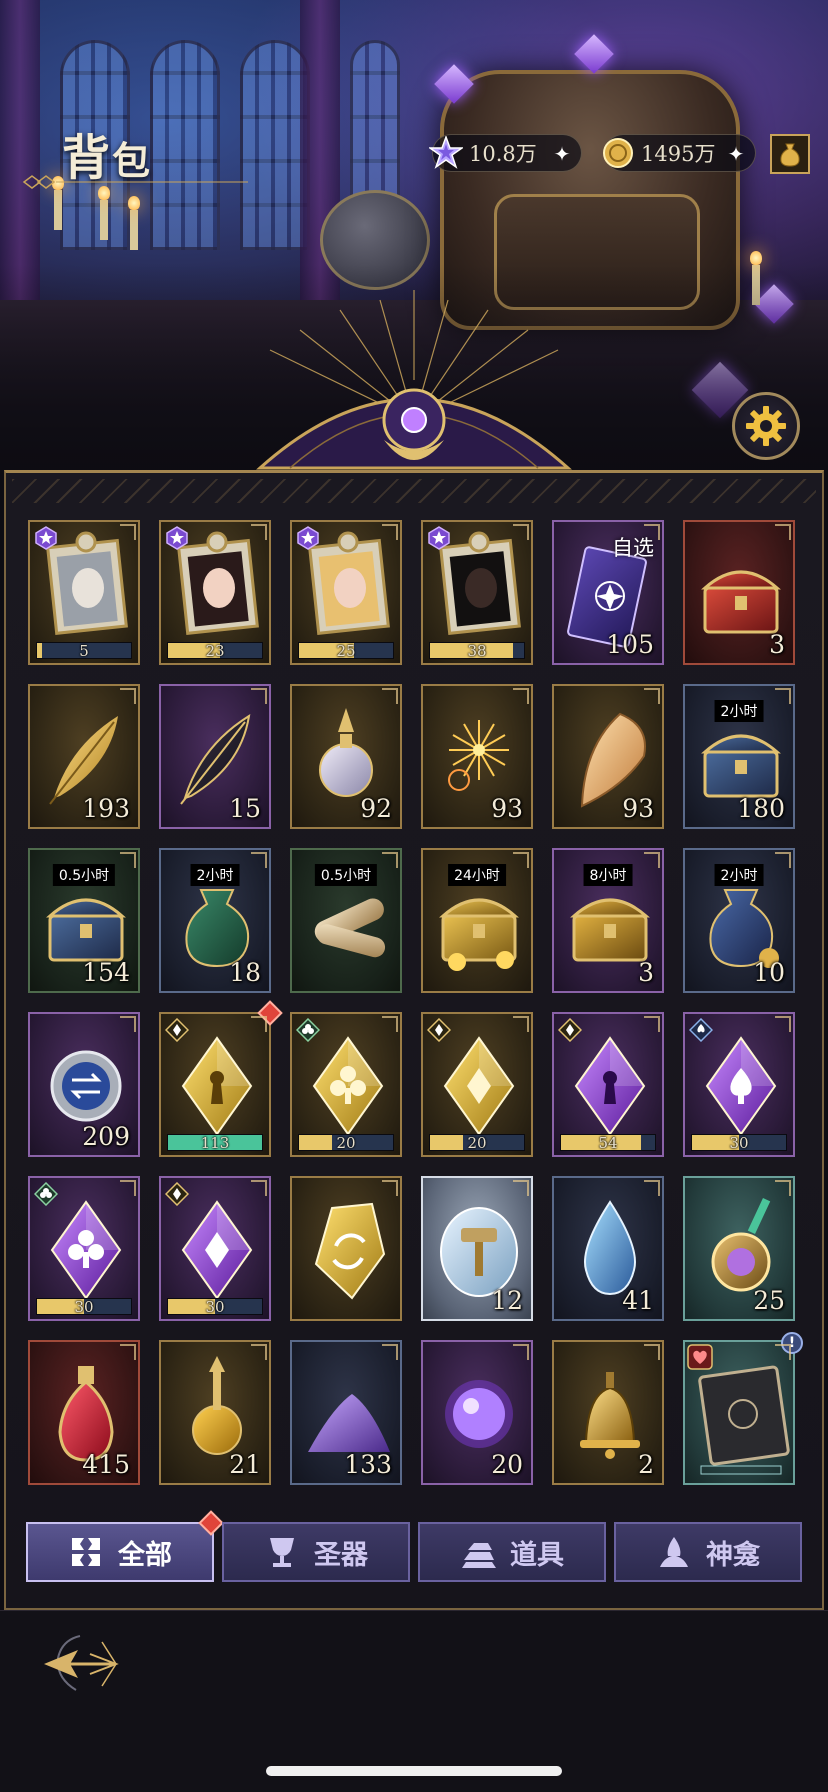 The image size is (828, 1792). I want to click on tab-artifacts-label: 圣器, so click(341, 1555).